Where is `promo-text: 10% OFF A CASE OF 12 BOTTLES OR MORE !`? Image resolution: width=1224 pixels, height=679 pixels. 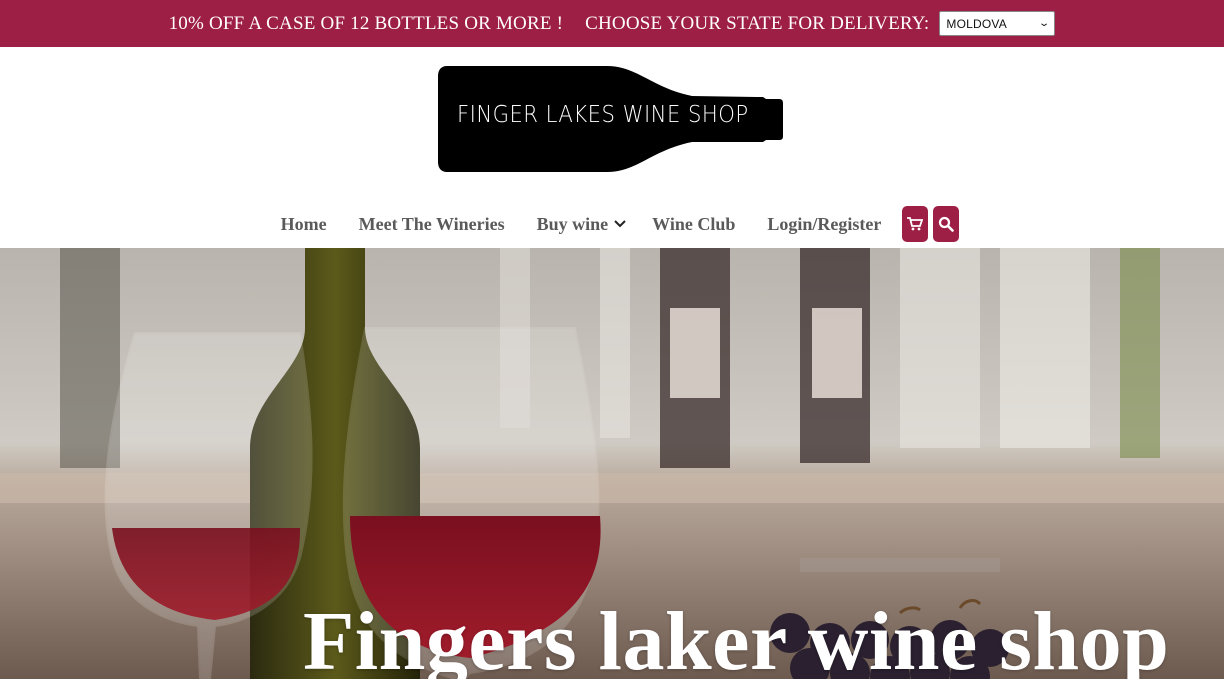 promo-text: 10% OFF A CASE OF 12 BOTTLES OR MORE ! is located at coordinates (366, 23).